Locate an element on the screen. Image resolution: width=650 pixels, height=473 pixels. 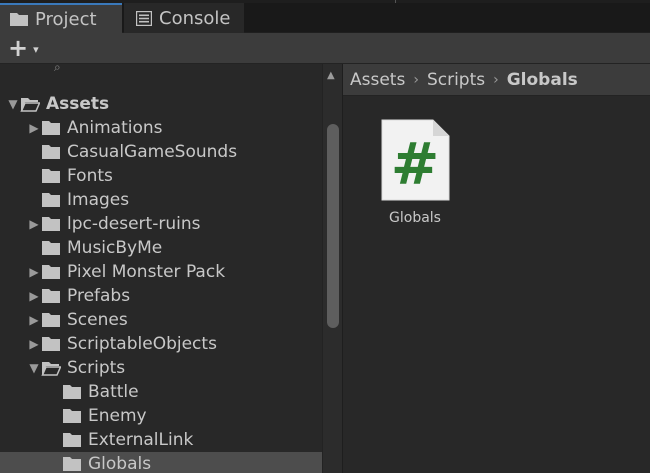
tree-item-battle: Battle is located at coordinates (161, 392).